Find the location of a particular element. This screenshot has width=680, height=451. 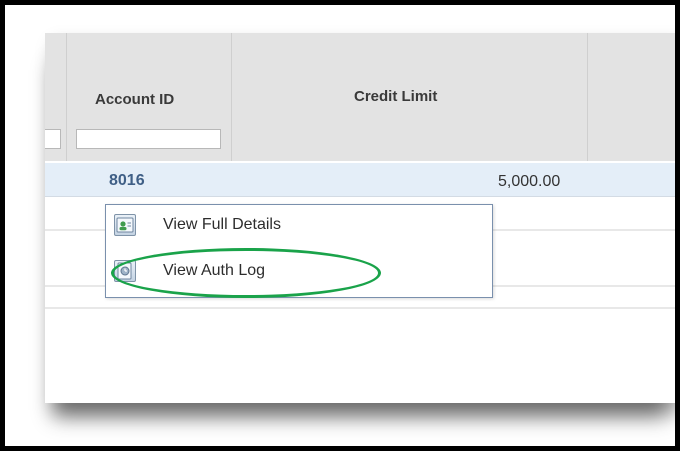

menu-item-label: View Full Details is located at coordinates (222, 224).